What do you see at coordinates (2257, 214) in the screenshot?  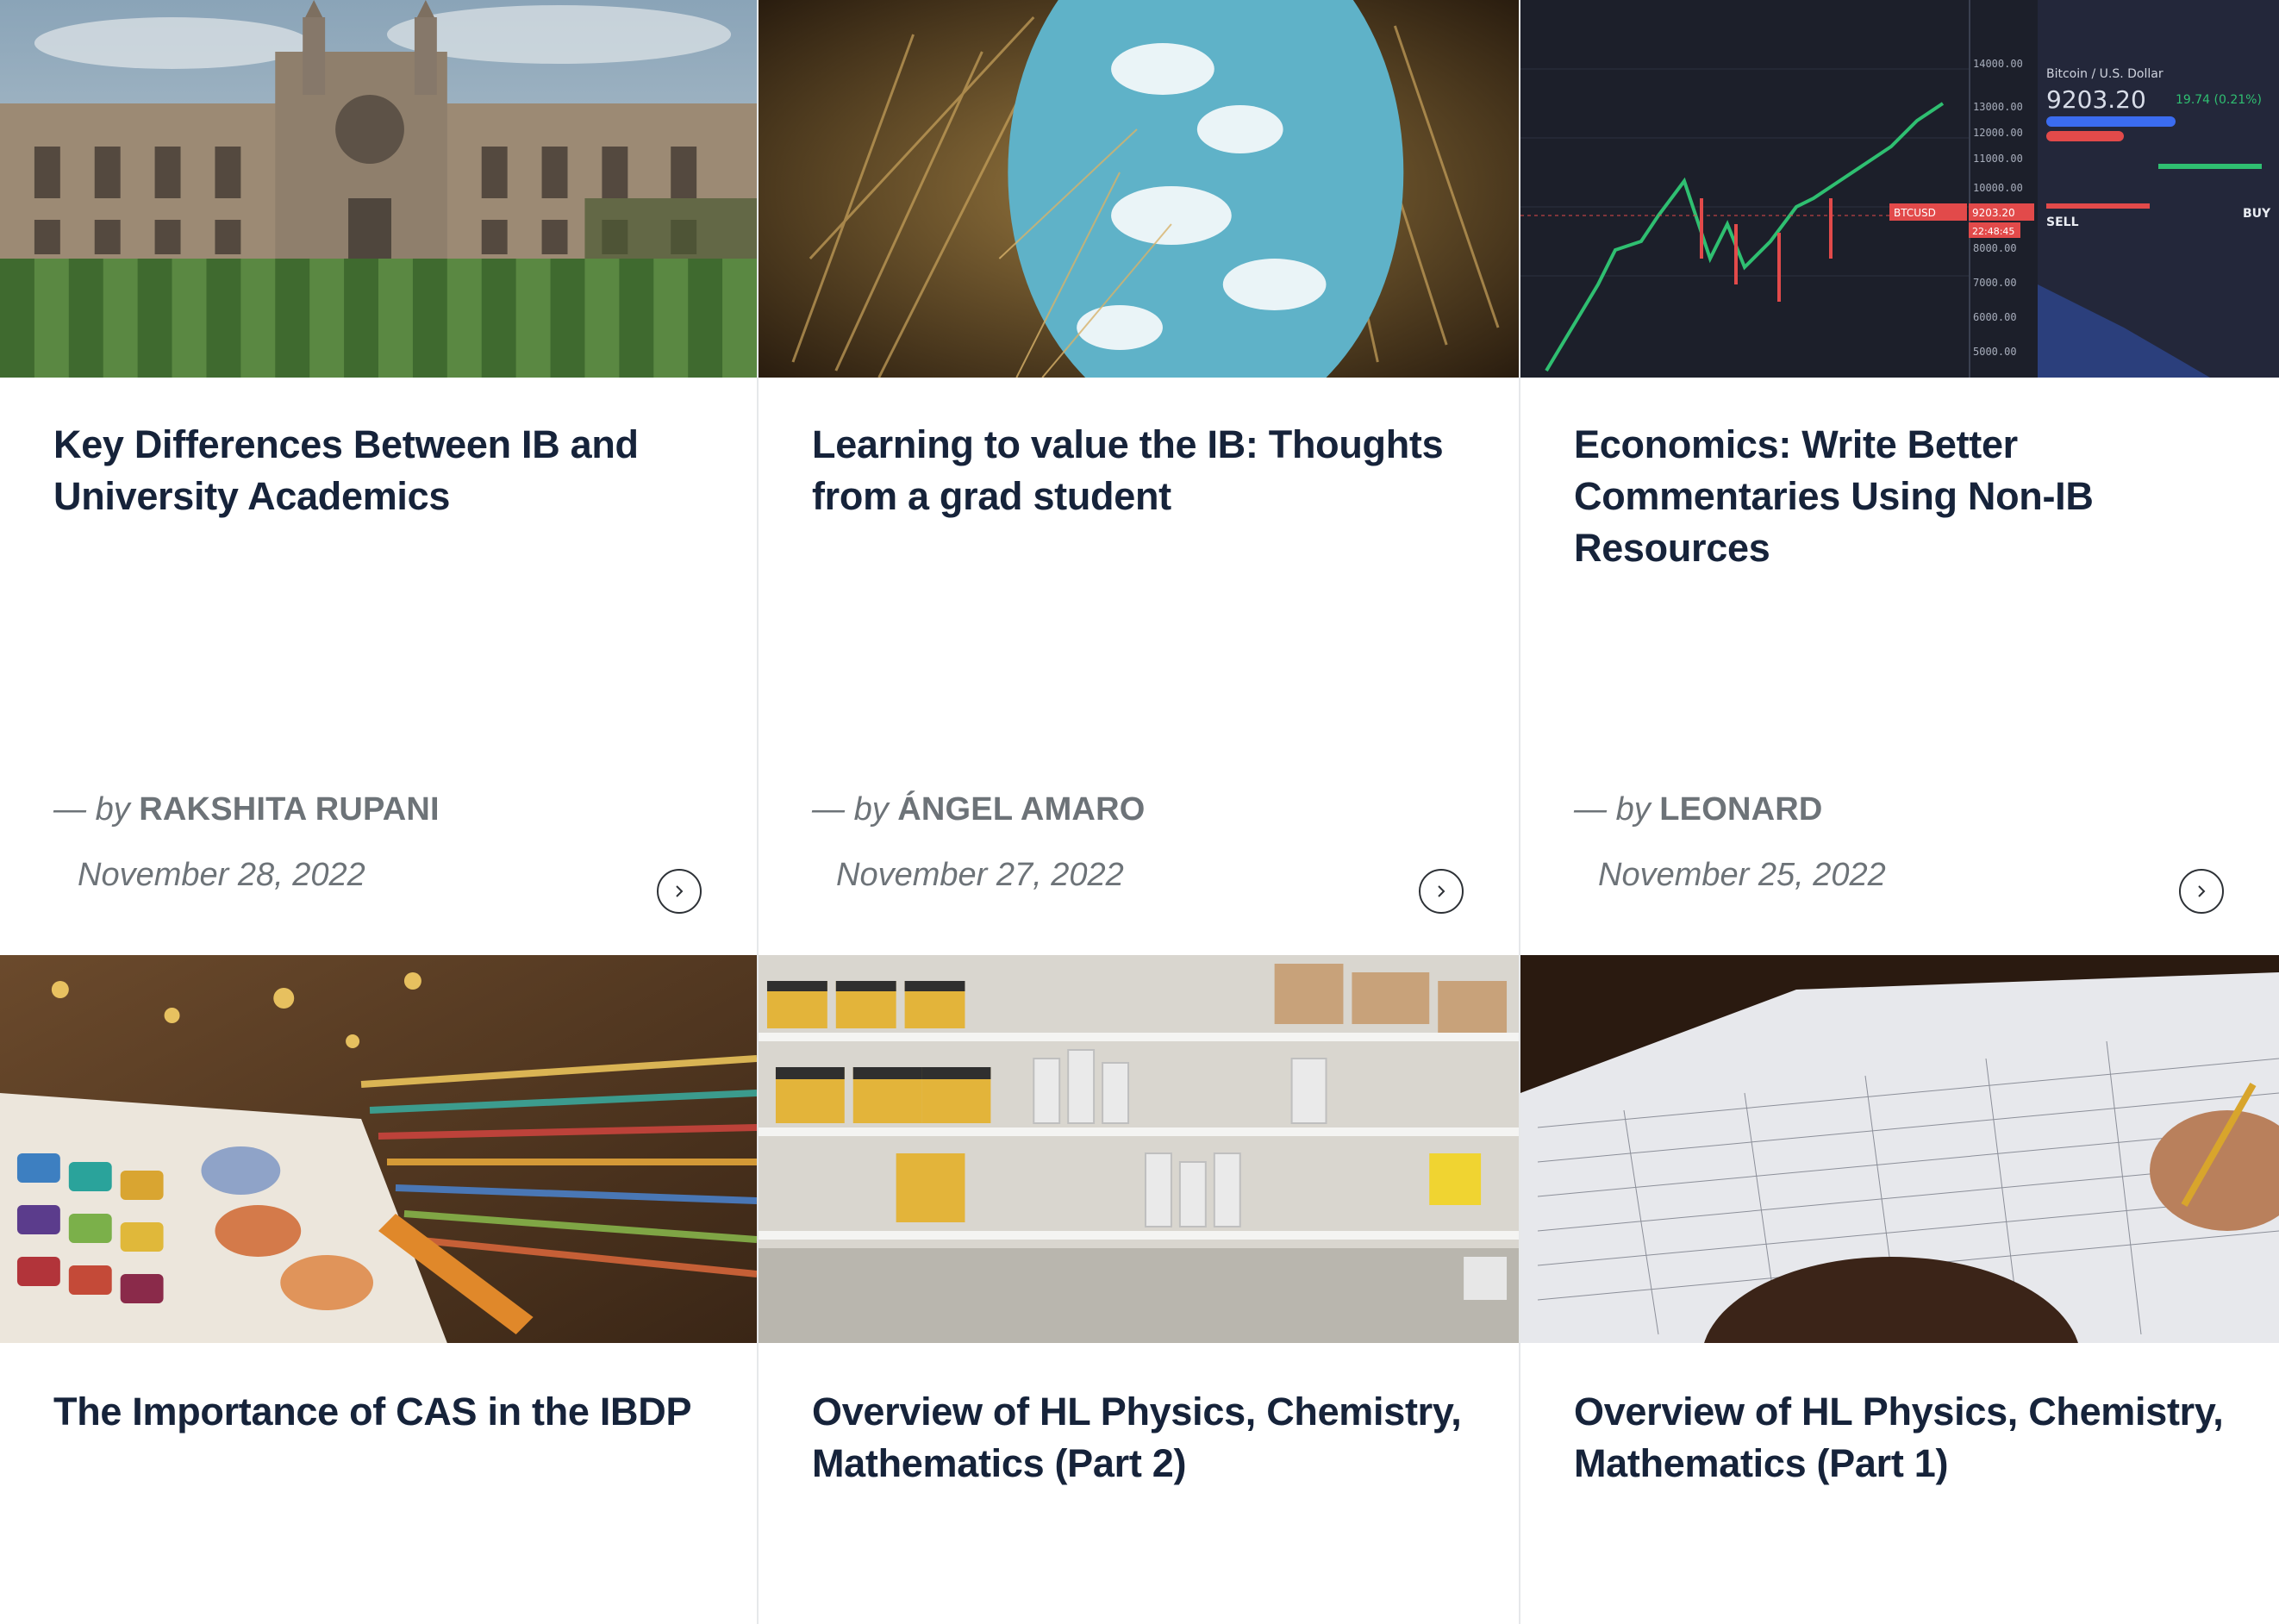 I see `svg-text: BUY` at bounding box center [2257, 214].